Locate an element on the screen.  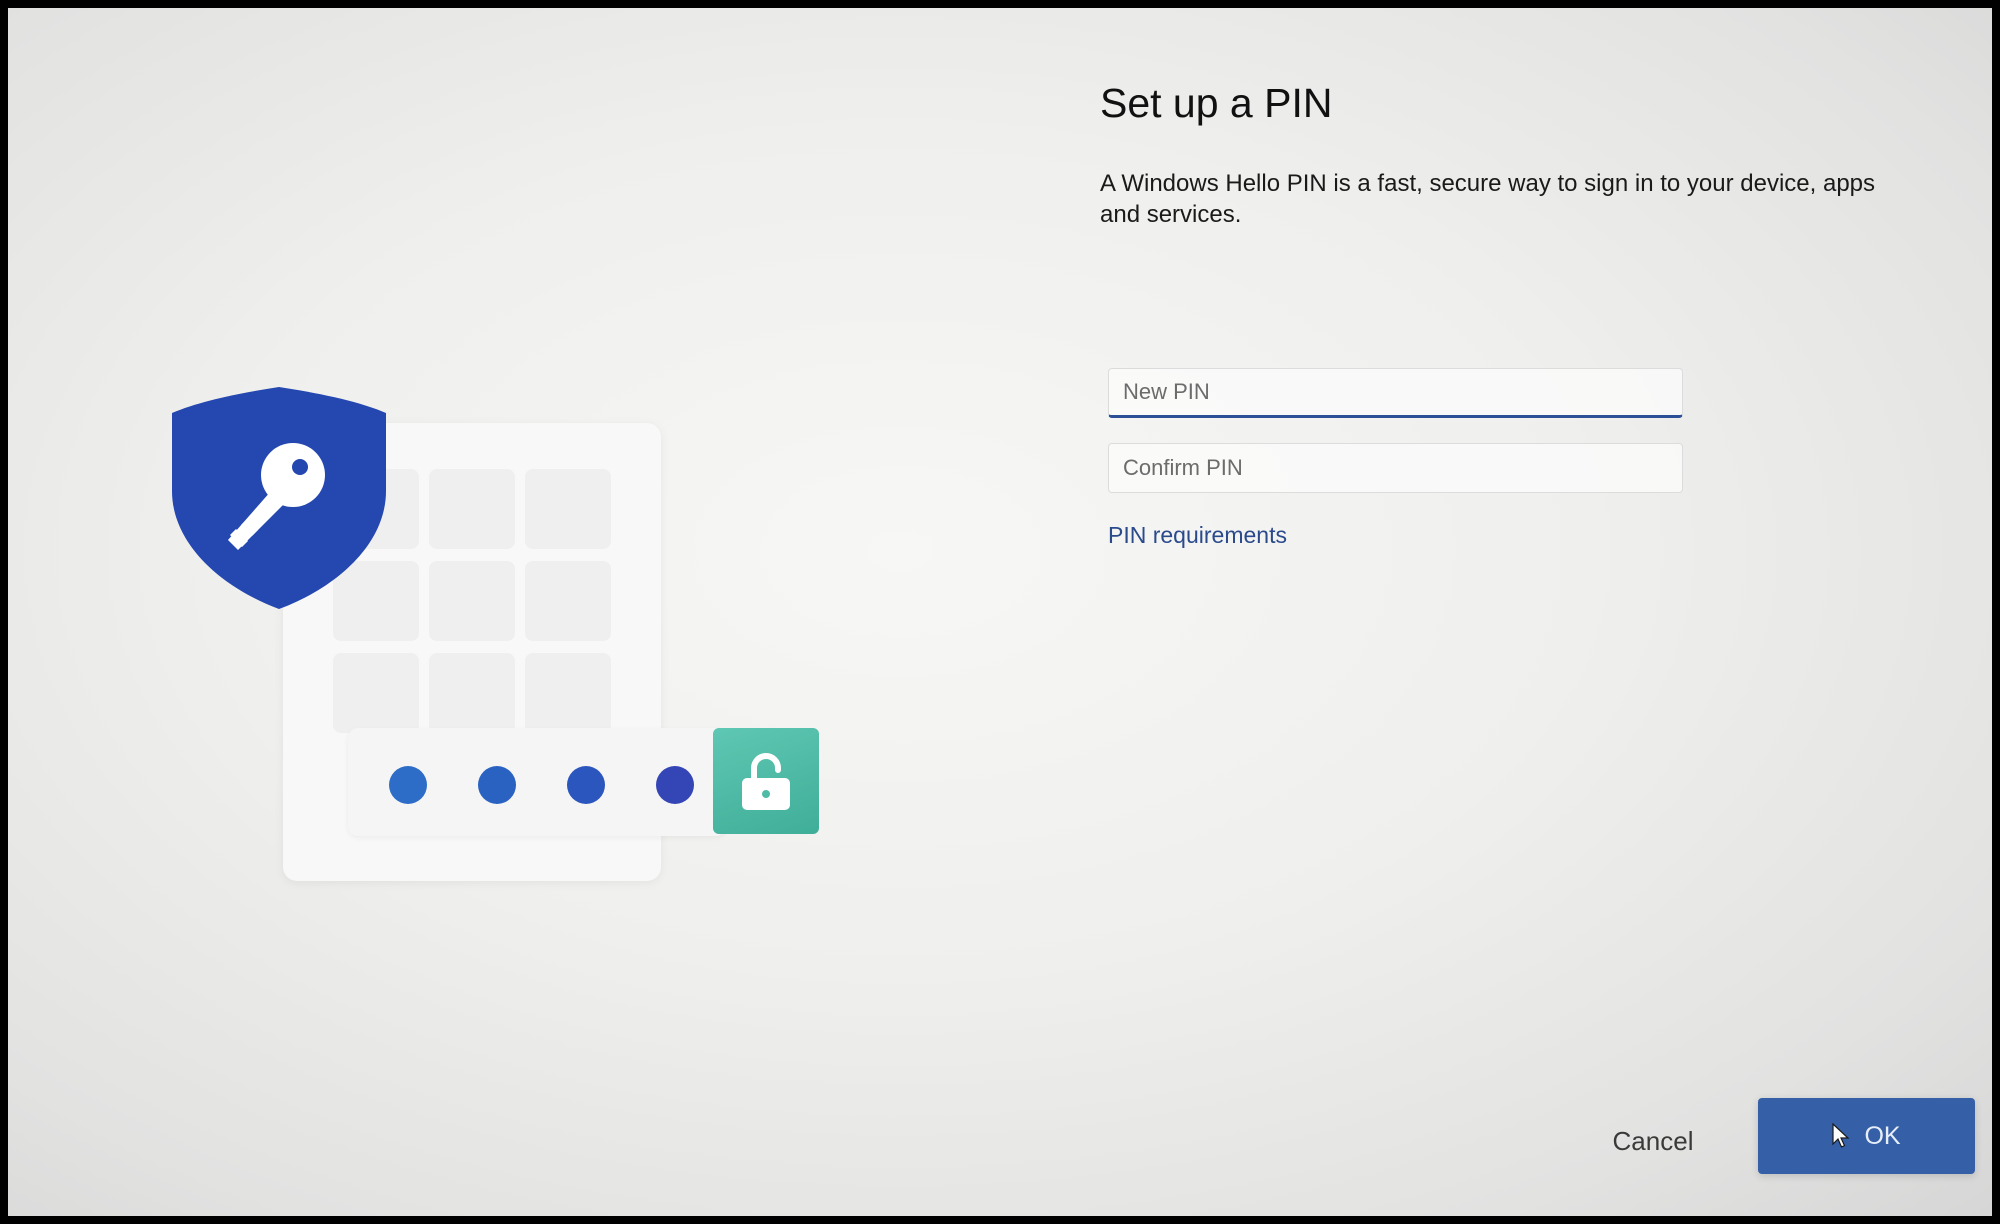
mouse-pointer-icon is located at coordinates (1841, 1135).